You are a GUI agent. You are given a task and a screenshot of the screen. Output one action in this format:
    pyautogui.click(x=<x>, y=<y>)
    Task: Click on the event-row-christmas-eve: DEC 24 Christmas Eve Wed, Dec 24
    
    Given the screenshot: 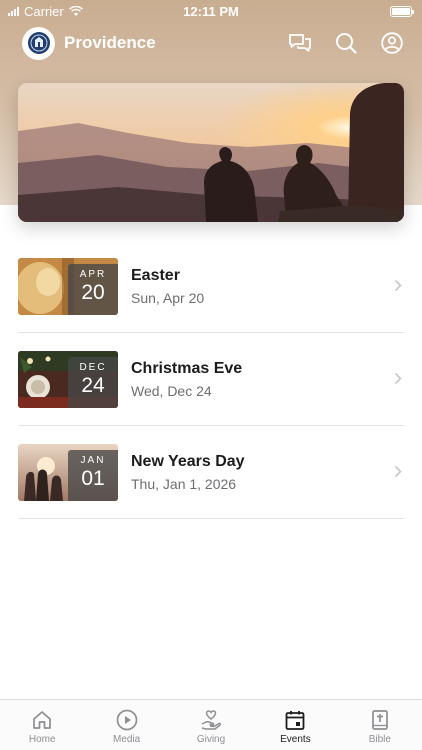 What is the action you would take?
    pyautogui.click(x=211, y=379)
    